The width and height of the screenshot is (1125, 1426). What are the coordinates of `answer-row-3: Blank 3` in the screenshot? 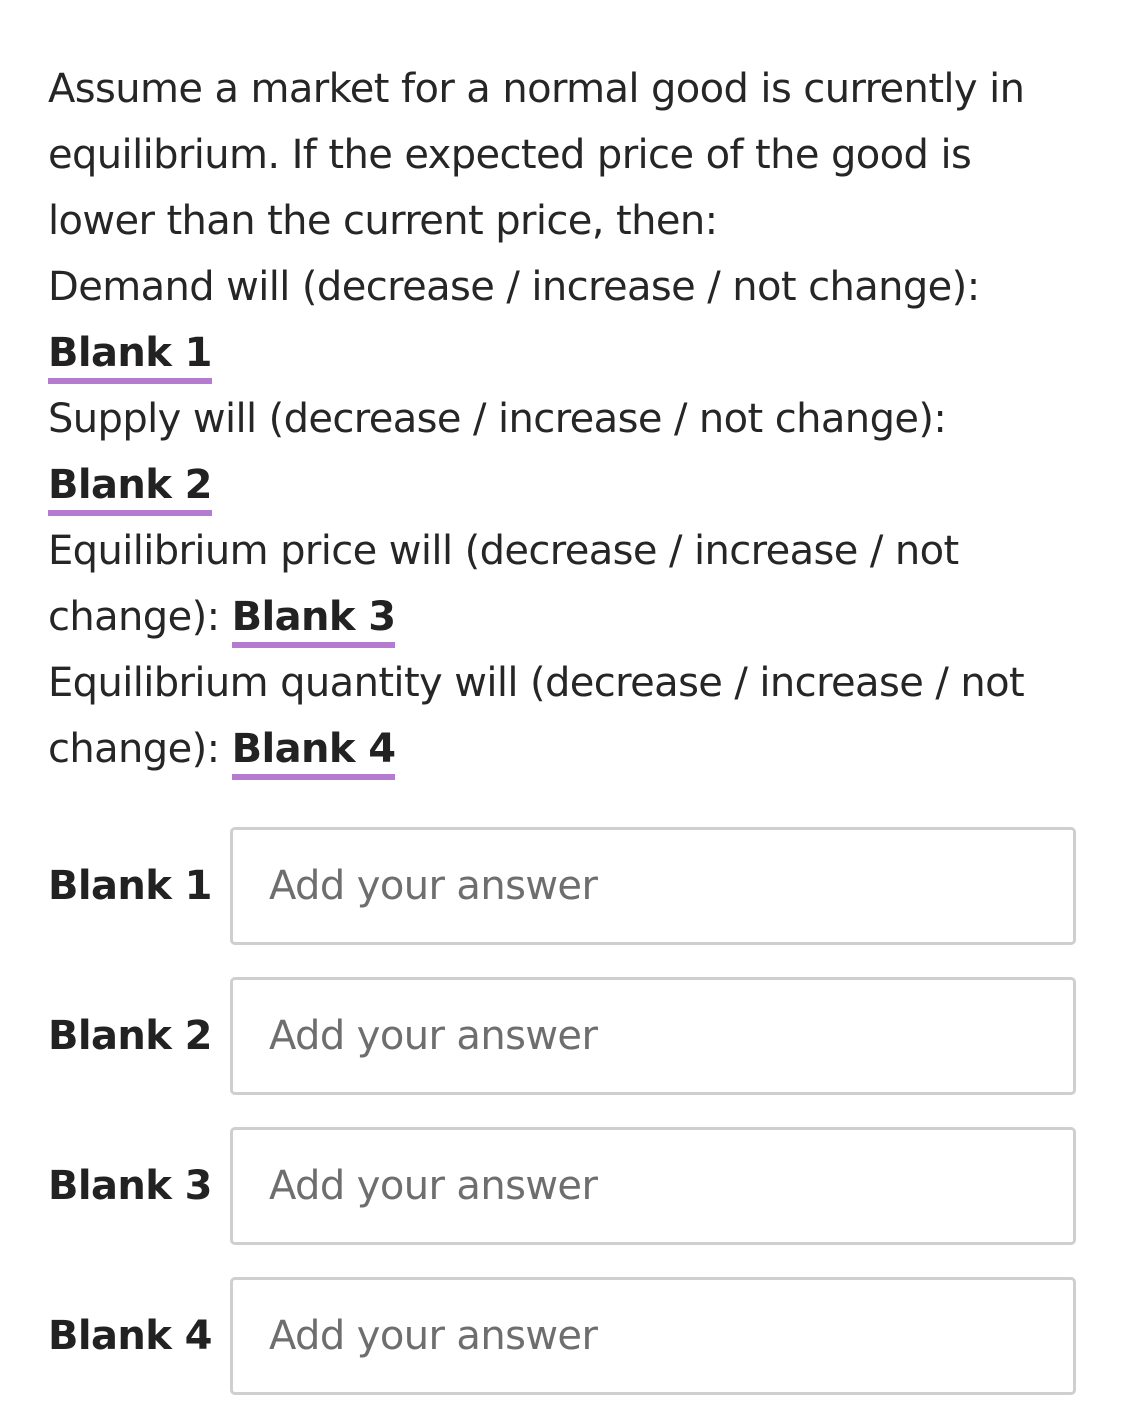 It's located at (563, 1186).